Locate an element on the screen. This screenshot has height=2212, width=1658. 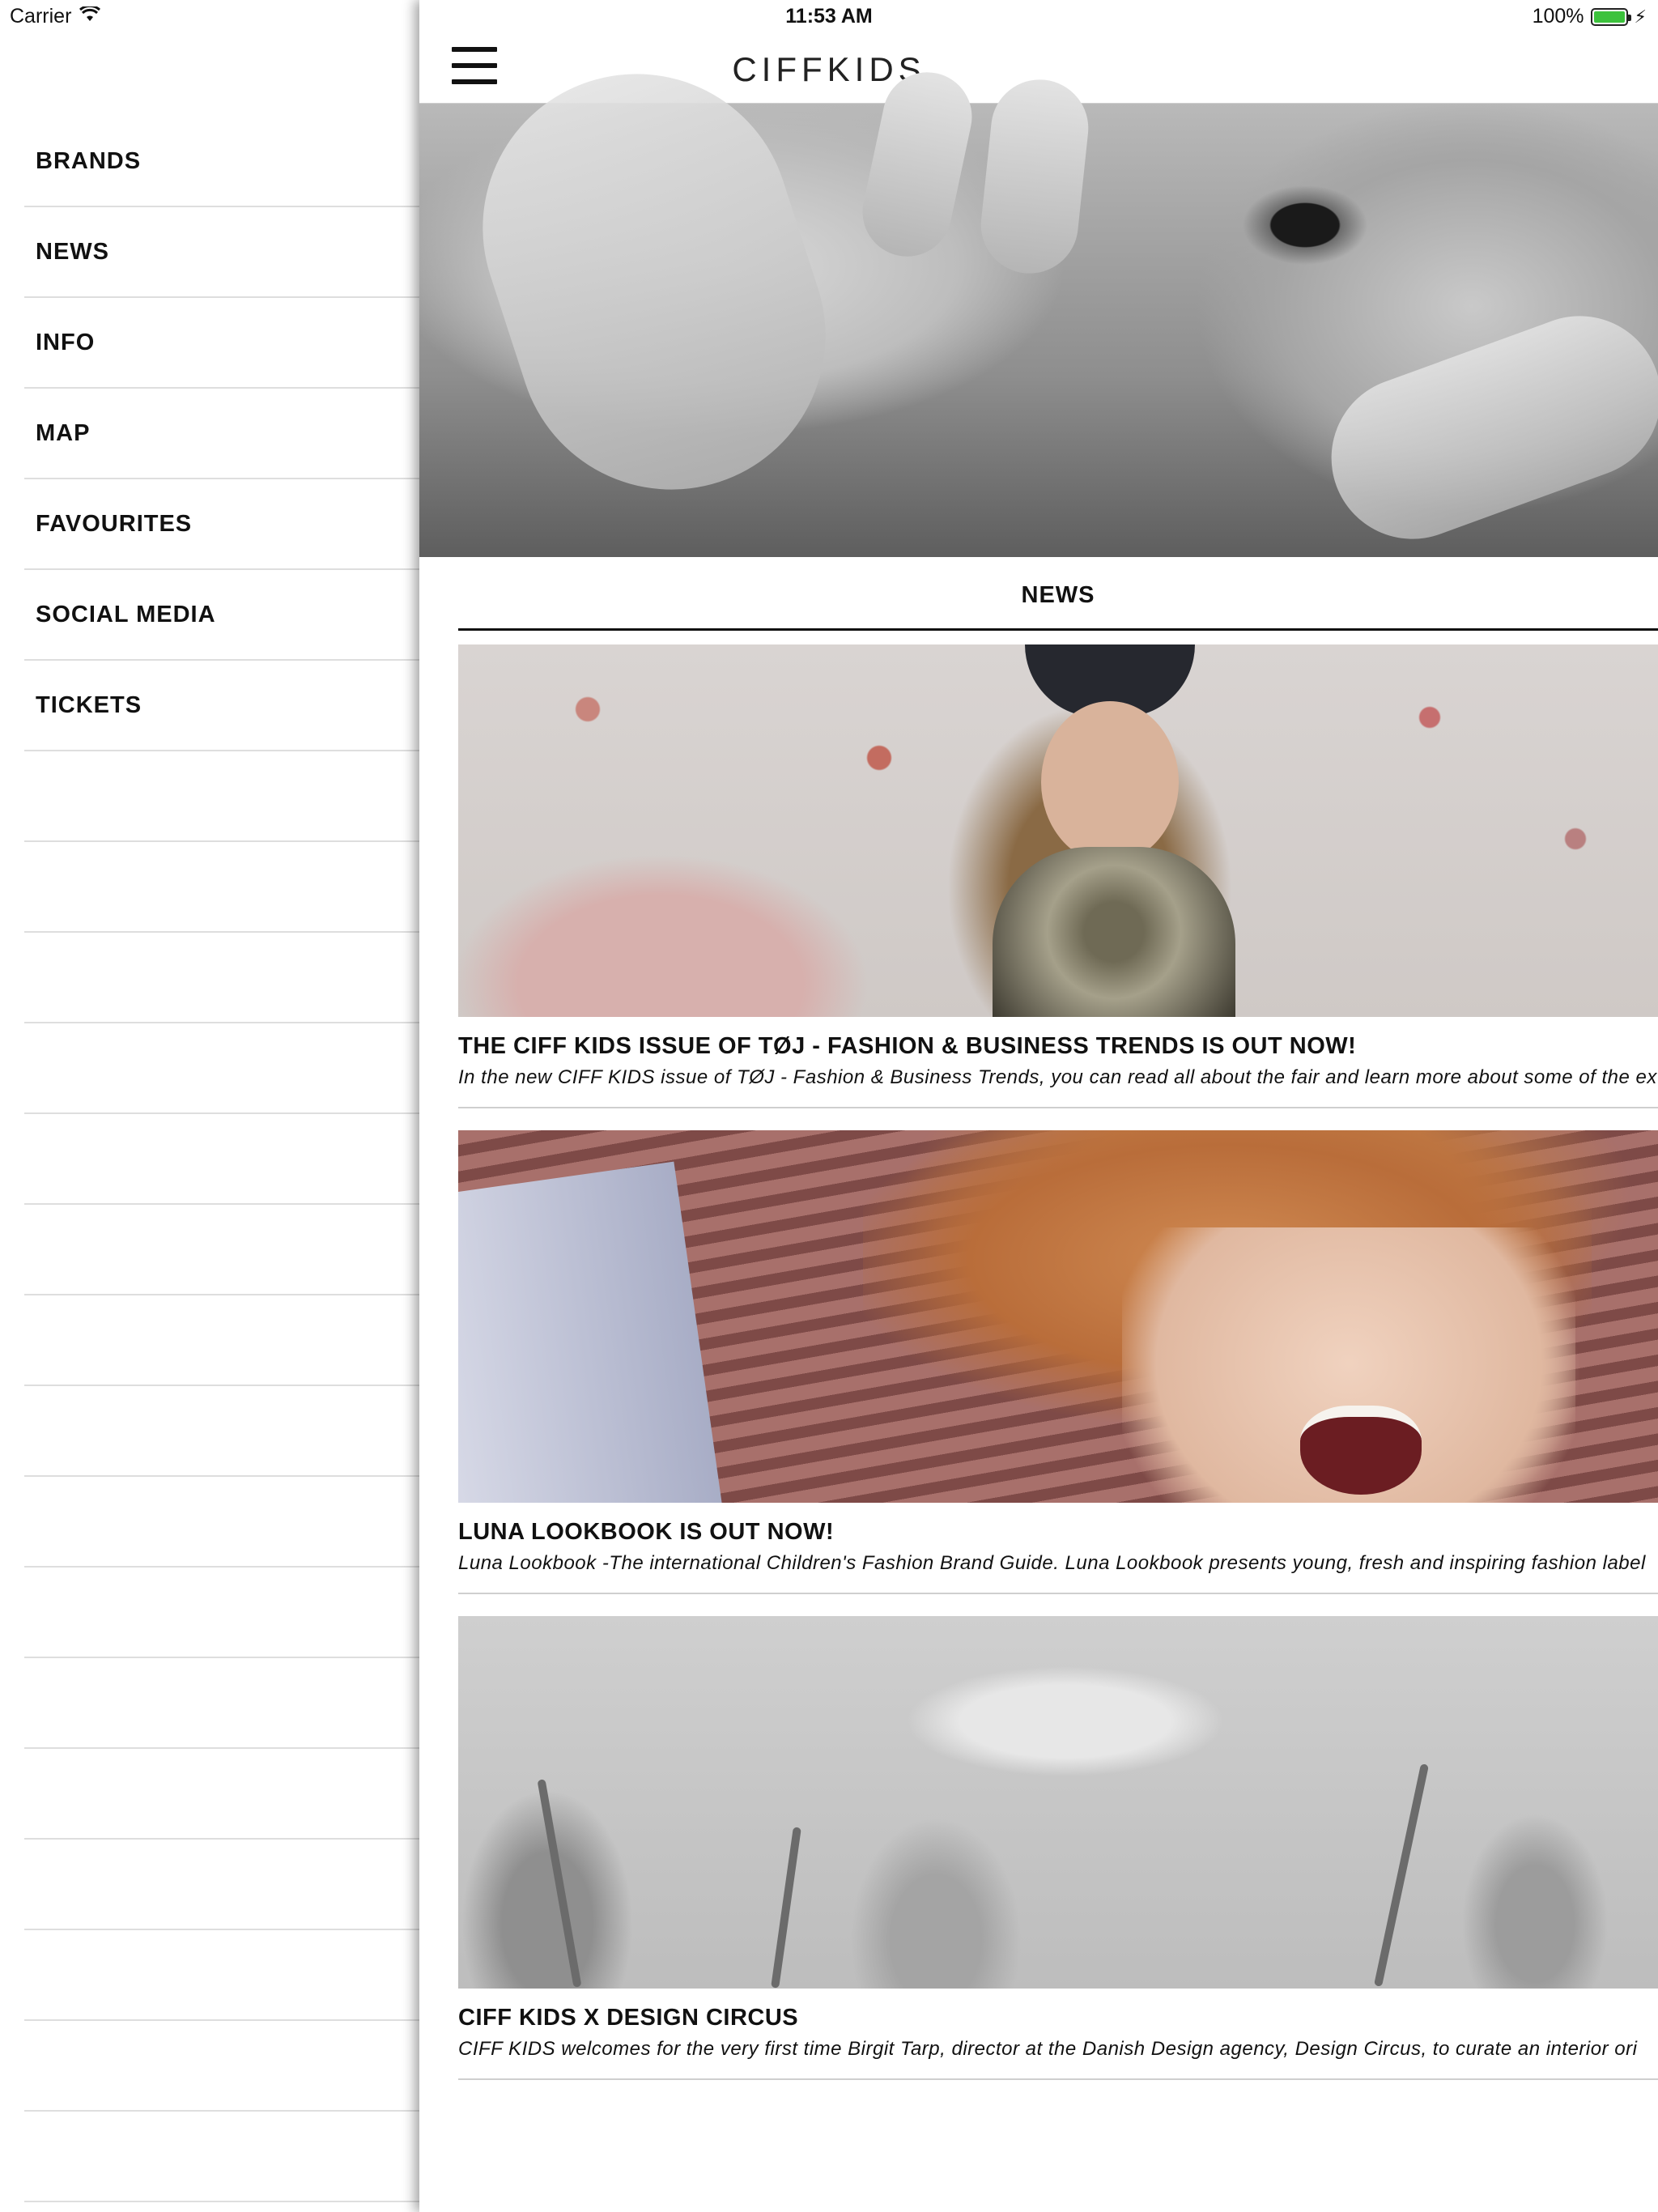
battery-percentage: 100% is located at coordinates (1558, 16).